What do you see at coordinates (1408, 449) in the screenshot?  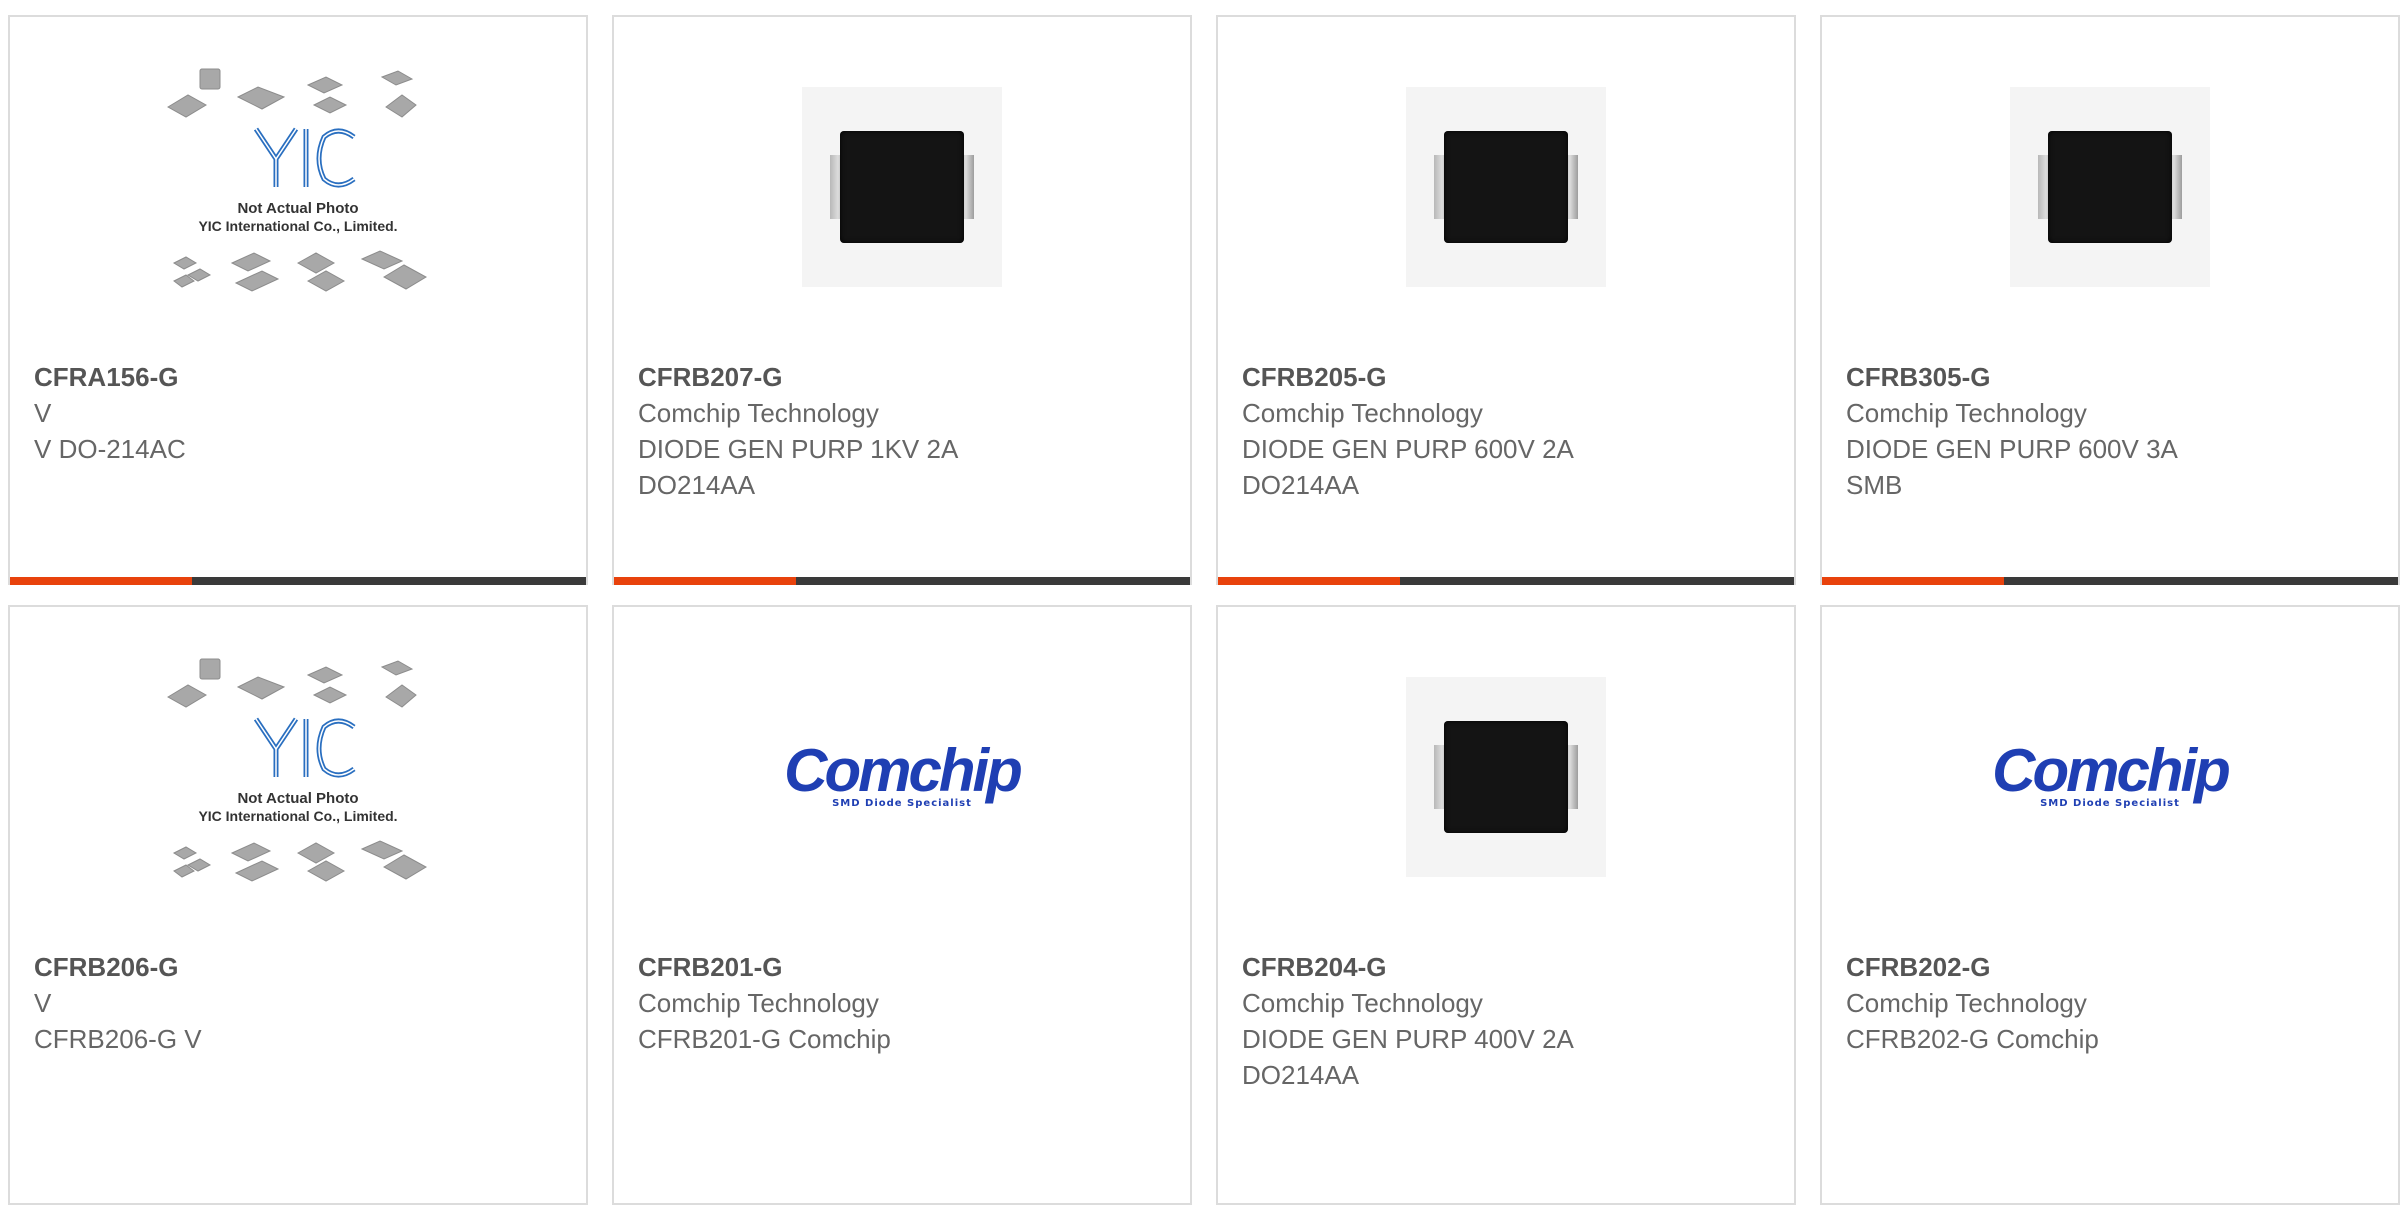 I see `description: DIODE GEN PURP 600V 2A` at bounding box center [1408, 449].